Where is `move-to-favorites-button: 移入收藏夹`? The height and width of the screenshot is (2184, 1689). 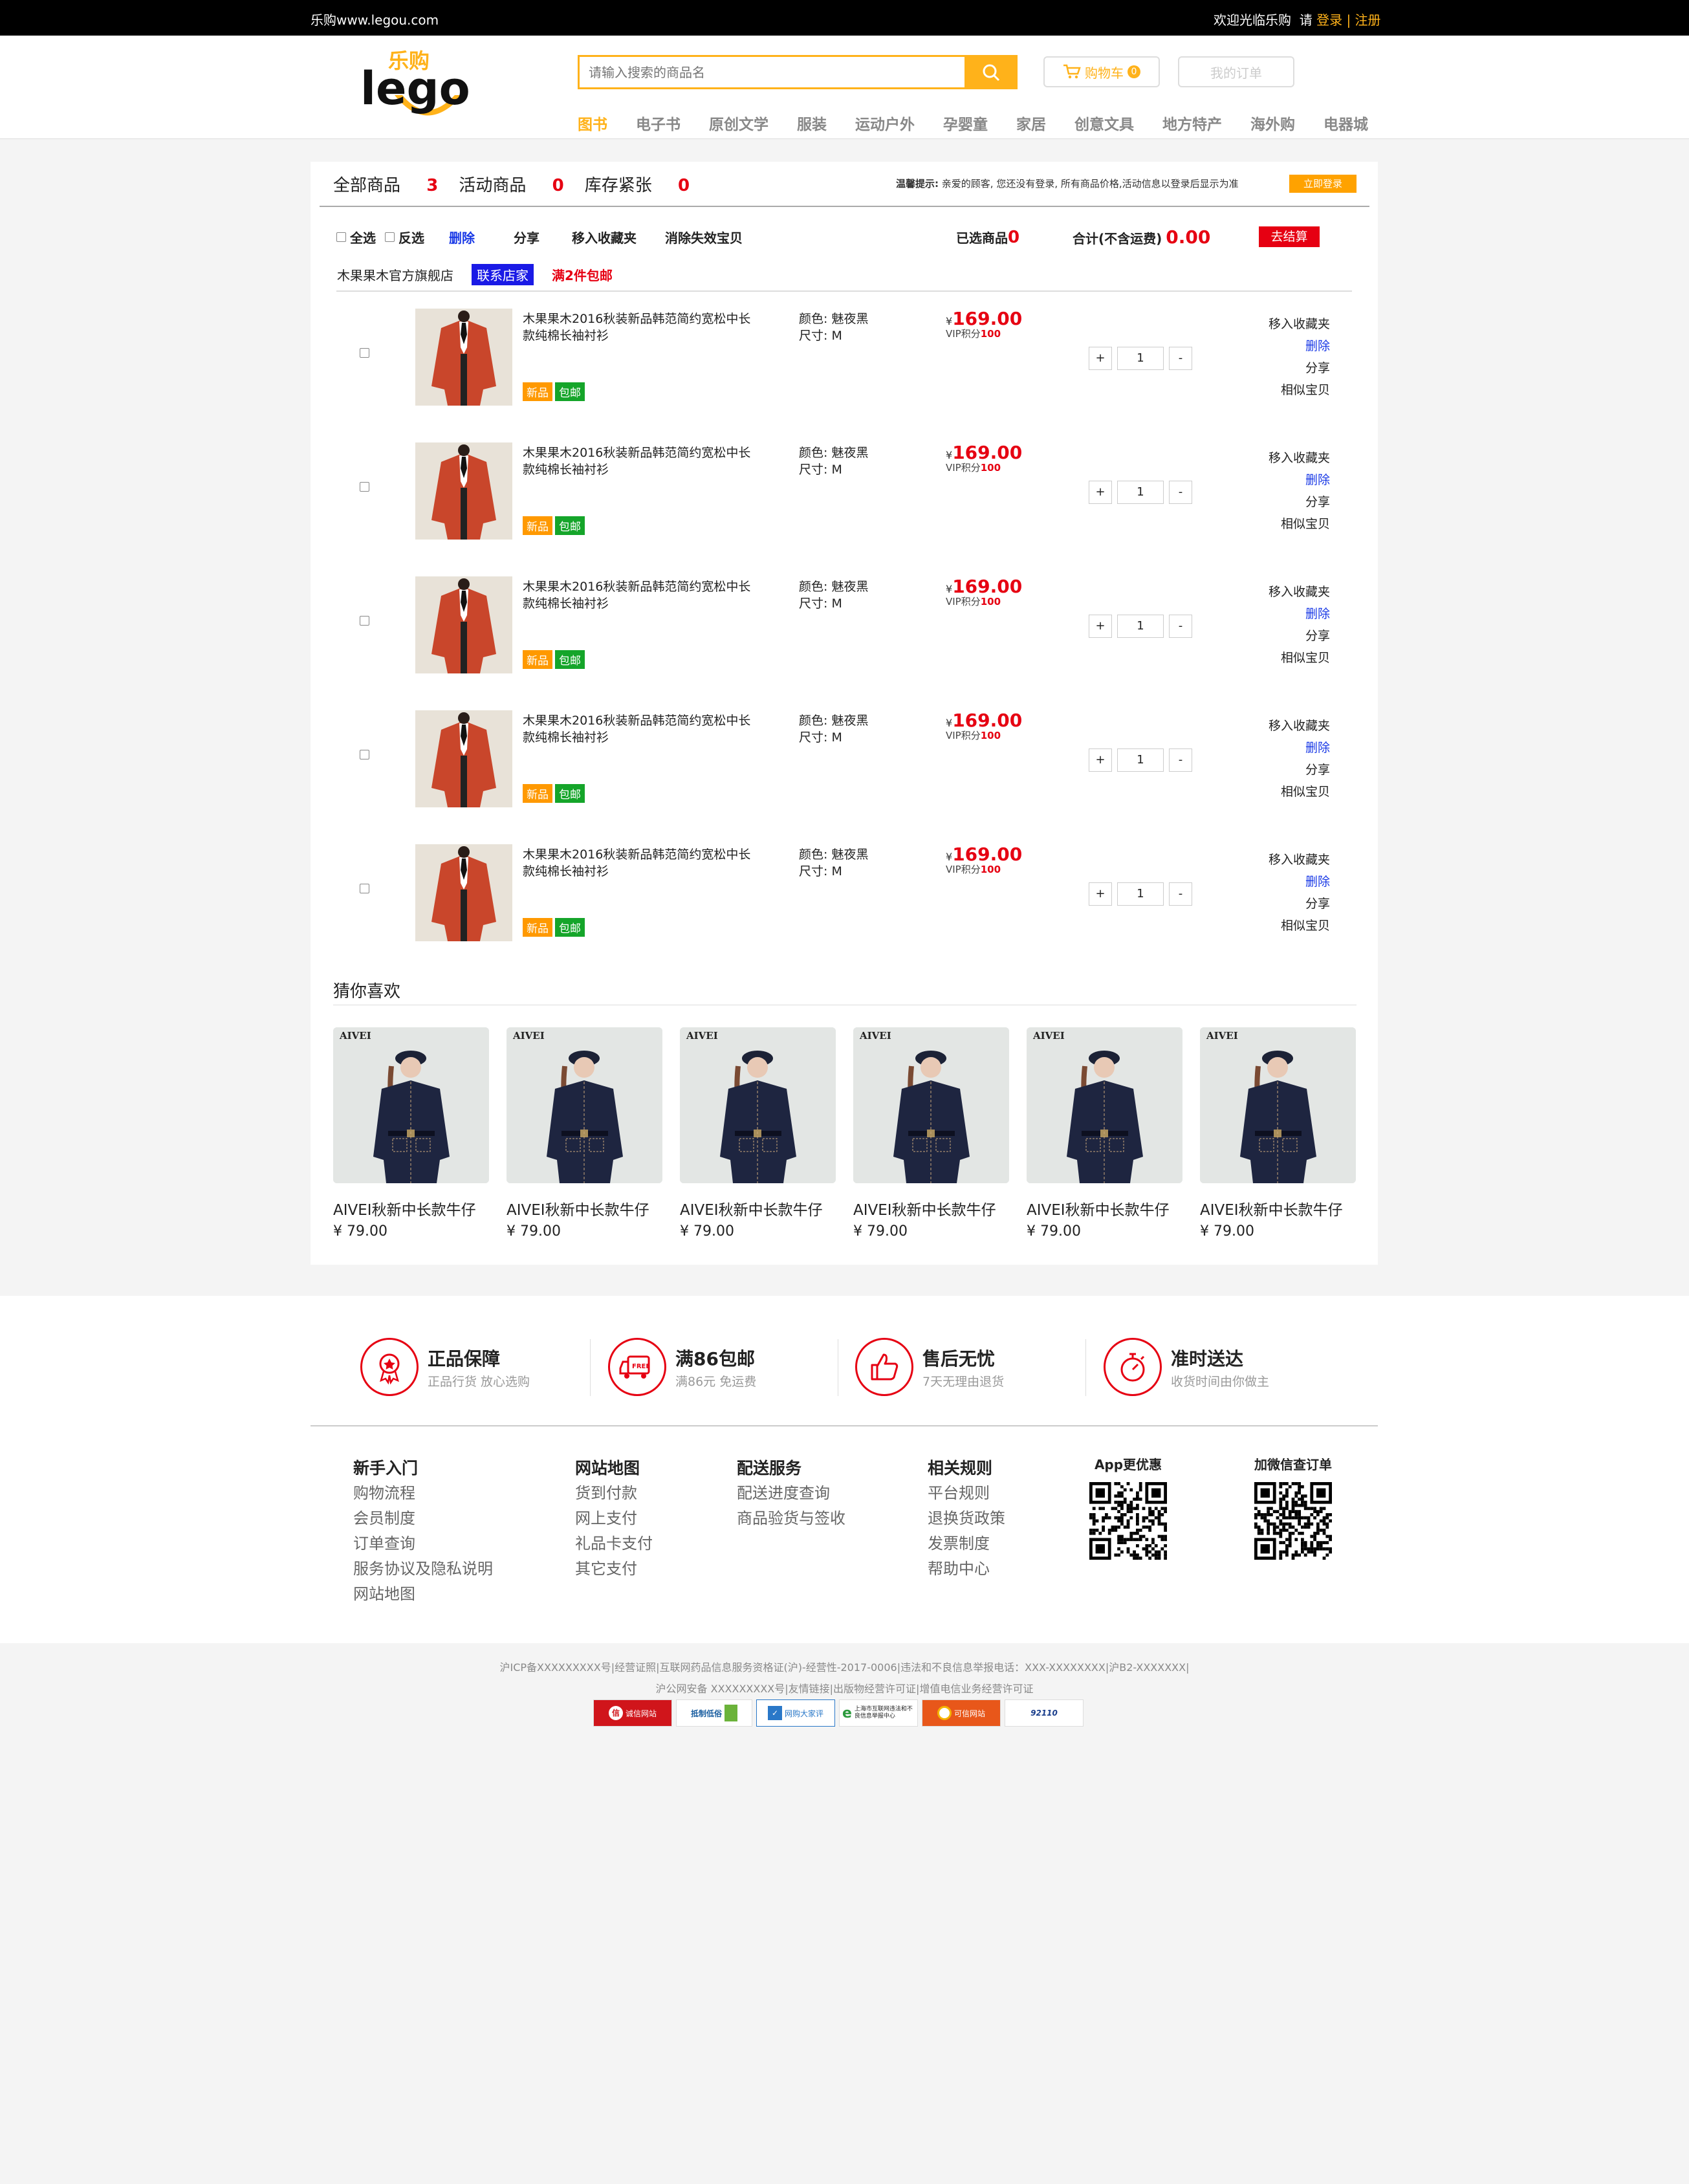
move-to-favorites-button: 移入收藏夹 is located at coordinates (605, 237).